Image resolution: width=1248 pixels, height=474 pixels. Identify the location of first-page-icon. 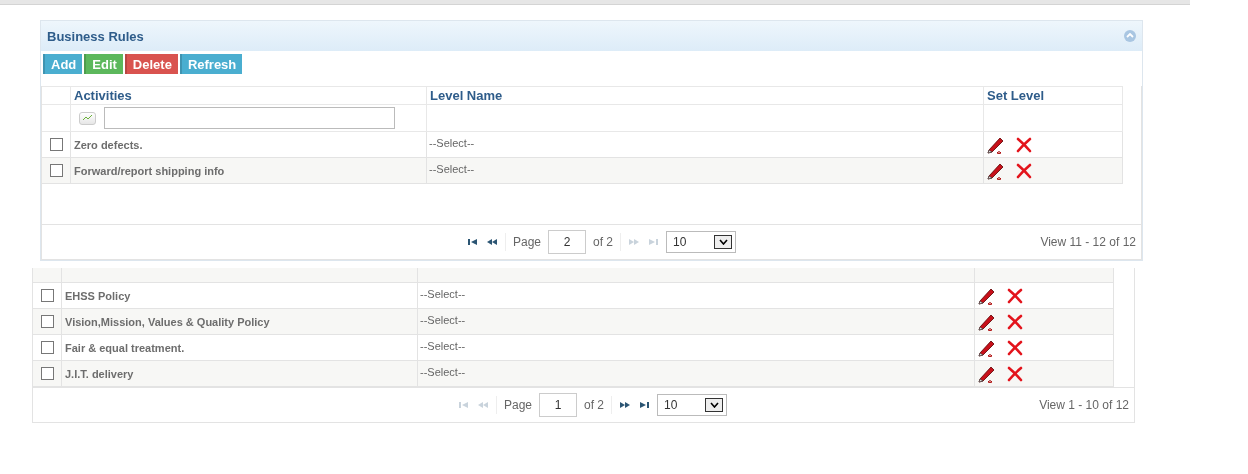
(473, 242).